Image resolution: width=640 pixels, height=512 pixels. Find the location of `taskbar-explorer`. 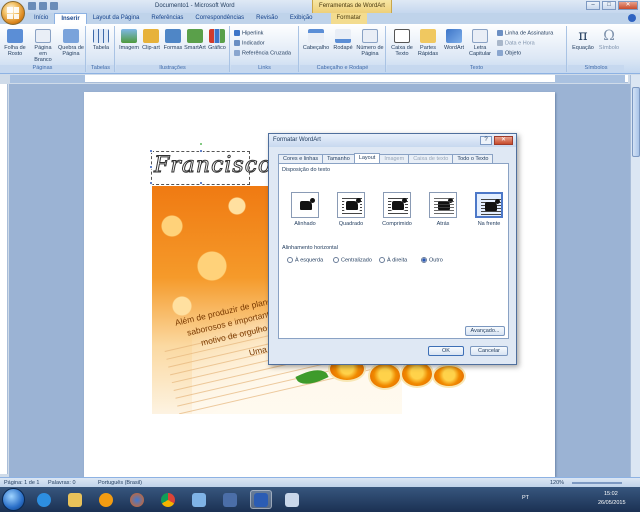

taskbar-explorer is located at coordinates (75, 499).